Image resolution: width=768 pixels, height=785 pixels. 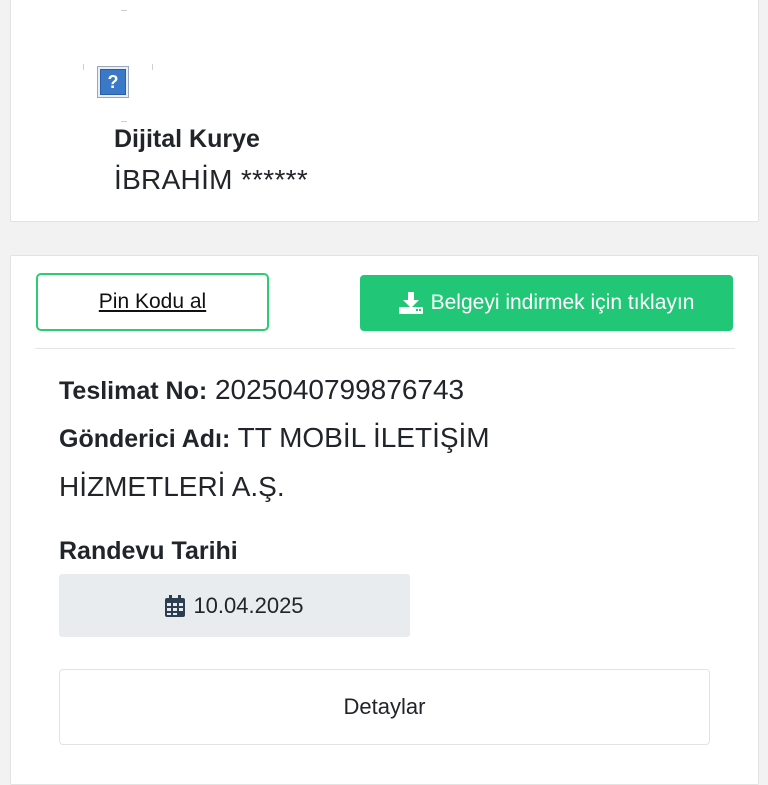 I want to click on sender-name-label: Gönderici Adı, so click(x=140, y=439).